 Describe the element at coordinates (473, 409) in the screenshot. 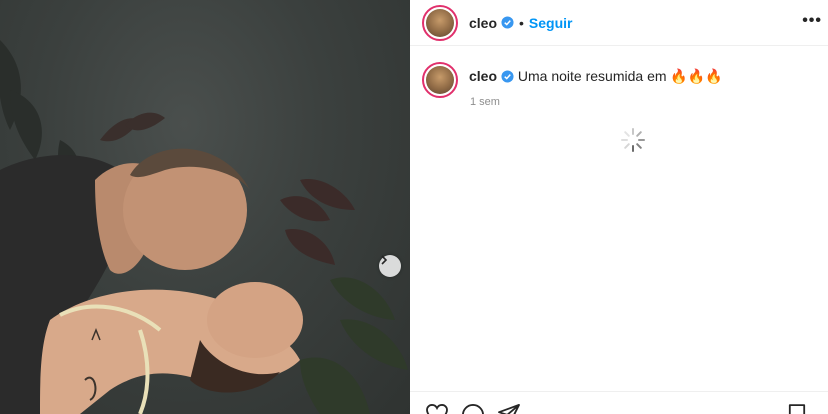

I see `comment-icon` at that location.